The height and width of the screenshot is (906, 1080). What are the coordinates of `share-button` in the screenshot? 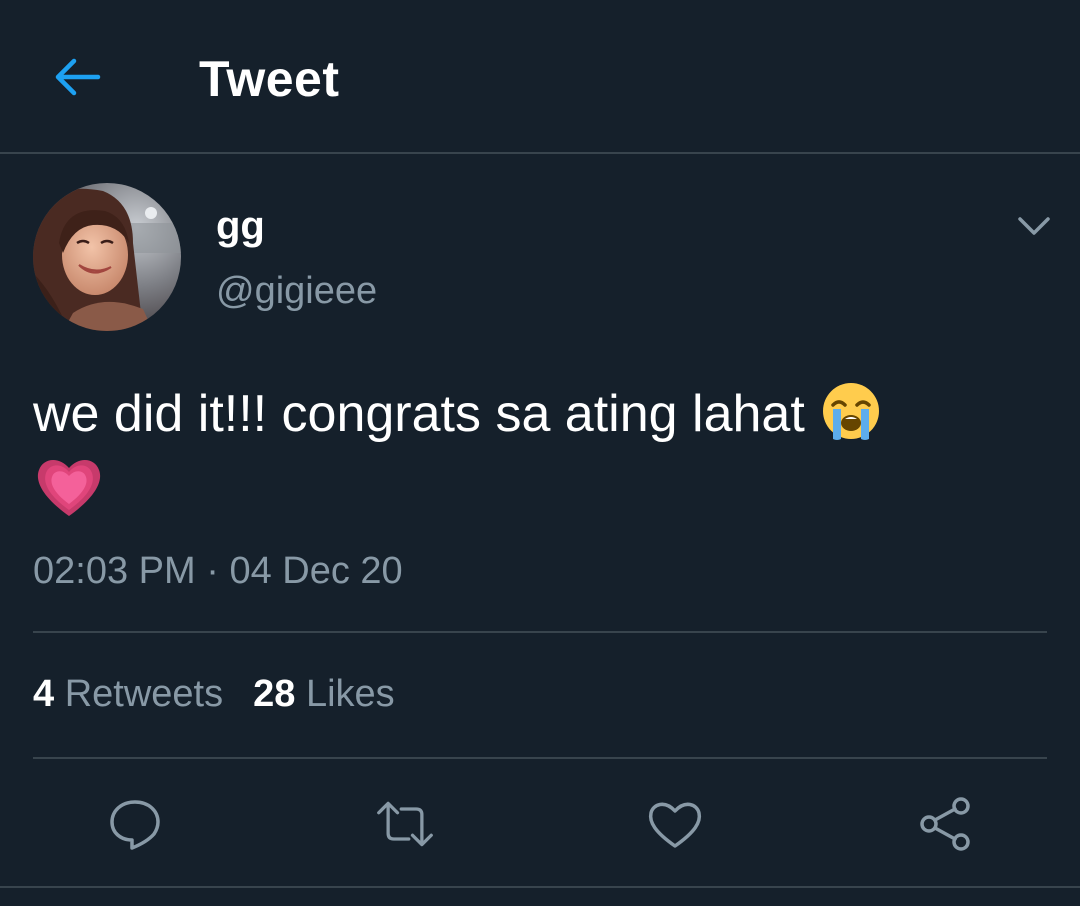 It's located at (945, 824).